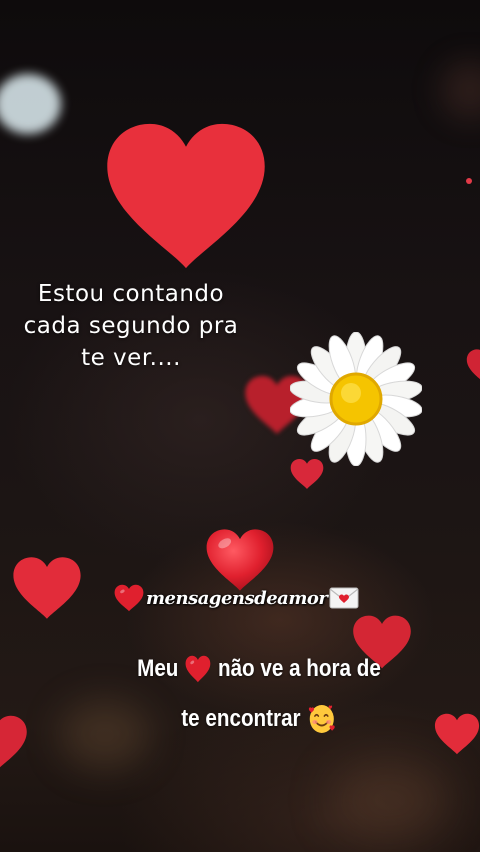  What do you see at coordinates (186, 196) in the screenshot?
I see `large-heart-icon` at bounding box center [186, 196].